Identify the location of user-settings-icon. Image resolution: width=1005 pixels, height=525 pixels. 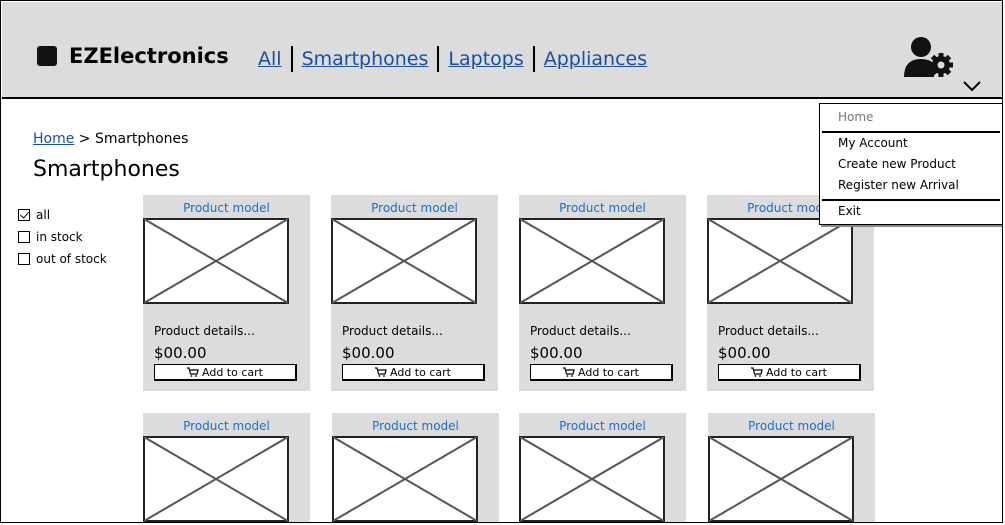
(930, 57).